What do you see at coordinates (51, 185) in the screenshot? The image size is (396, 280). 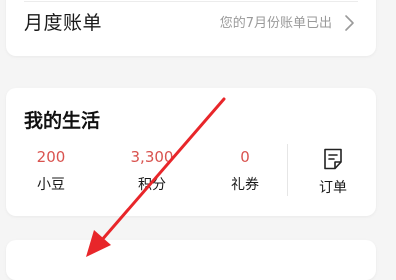 I see `stat-beans-label: 小豆` at bounding box center [51, 185].